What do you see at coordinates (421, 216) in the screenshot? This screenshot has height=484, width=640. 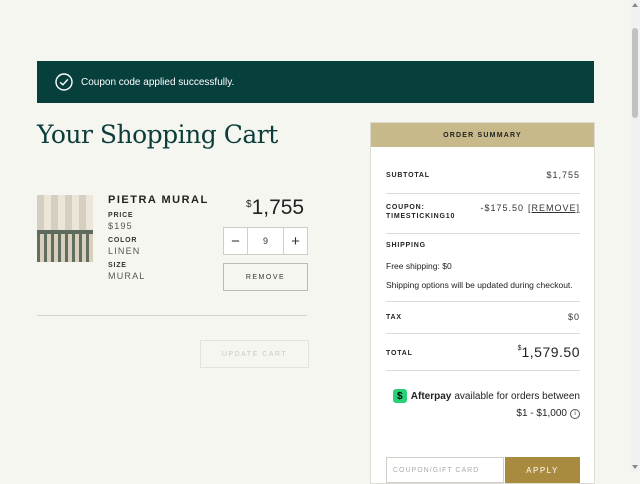 I see `coupon-code: TIMESTICKING10` at bounding box center [421, 216].